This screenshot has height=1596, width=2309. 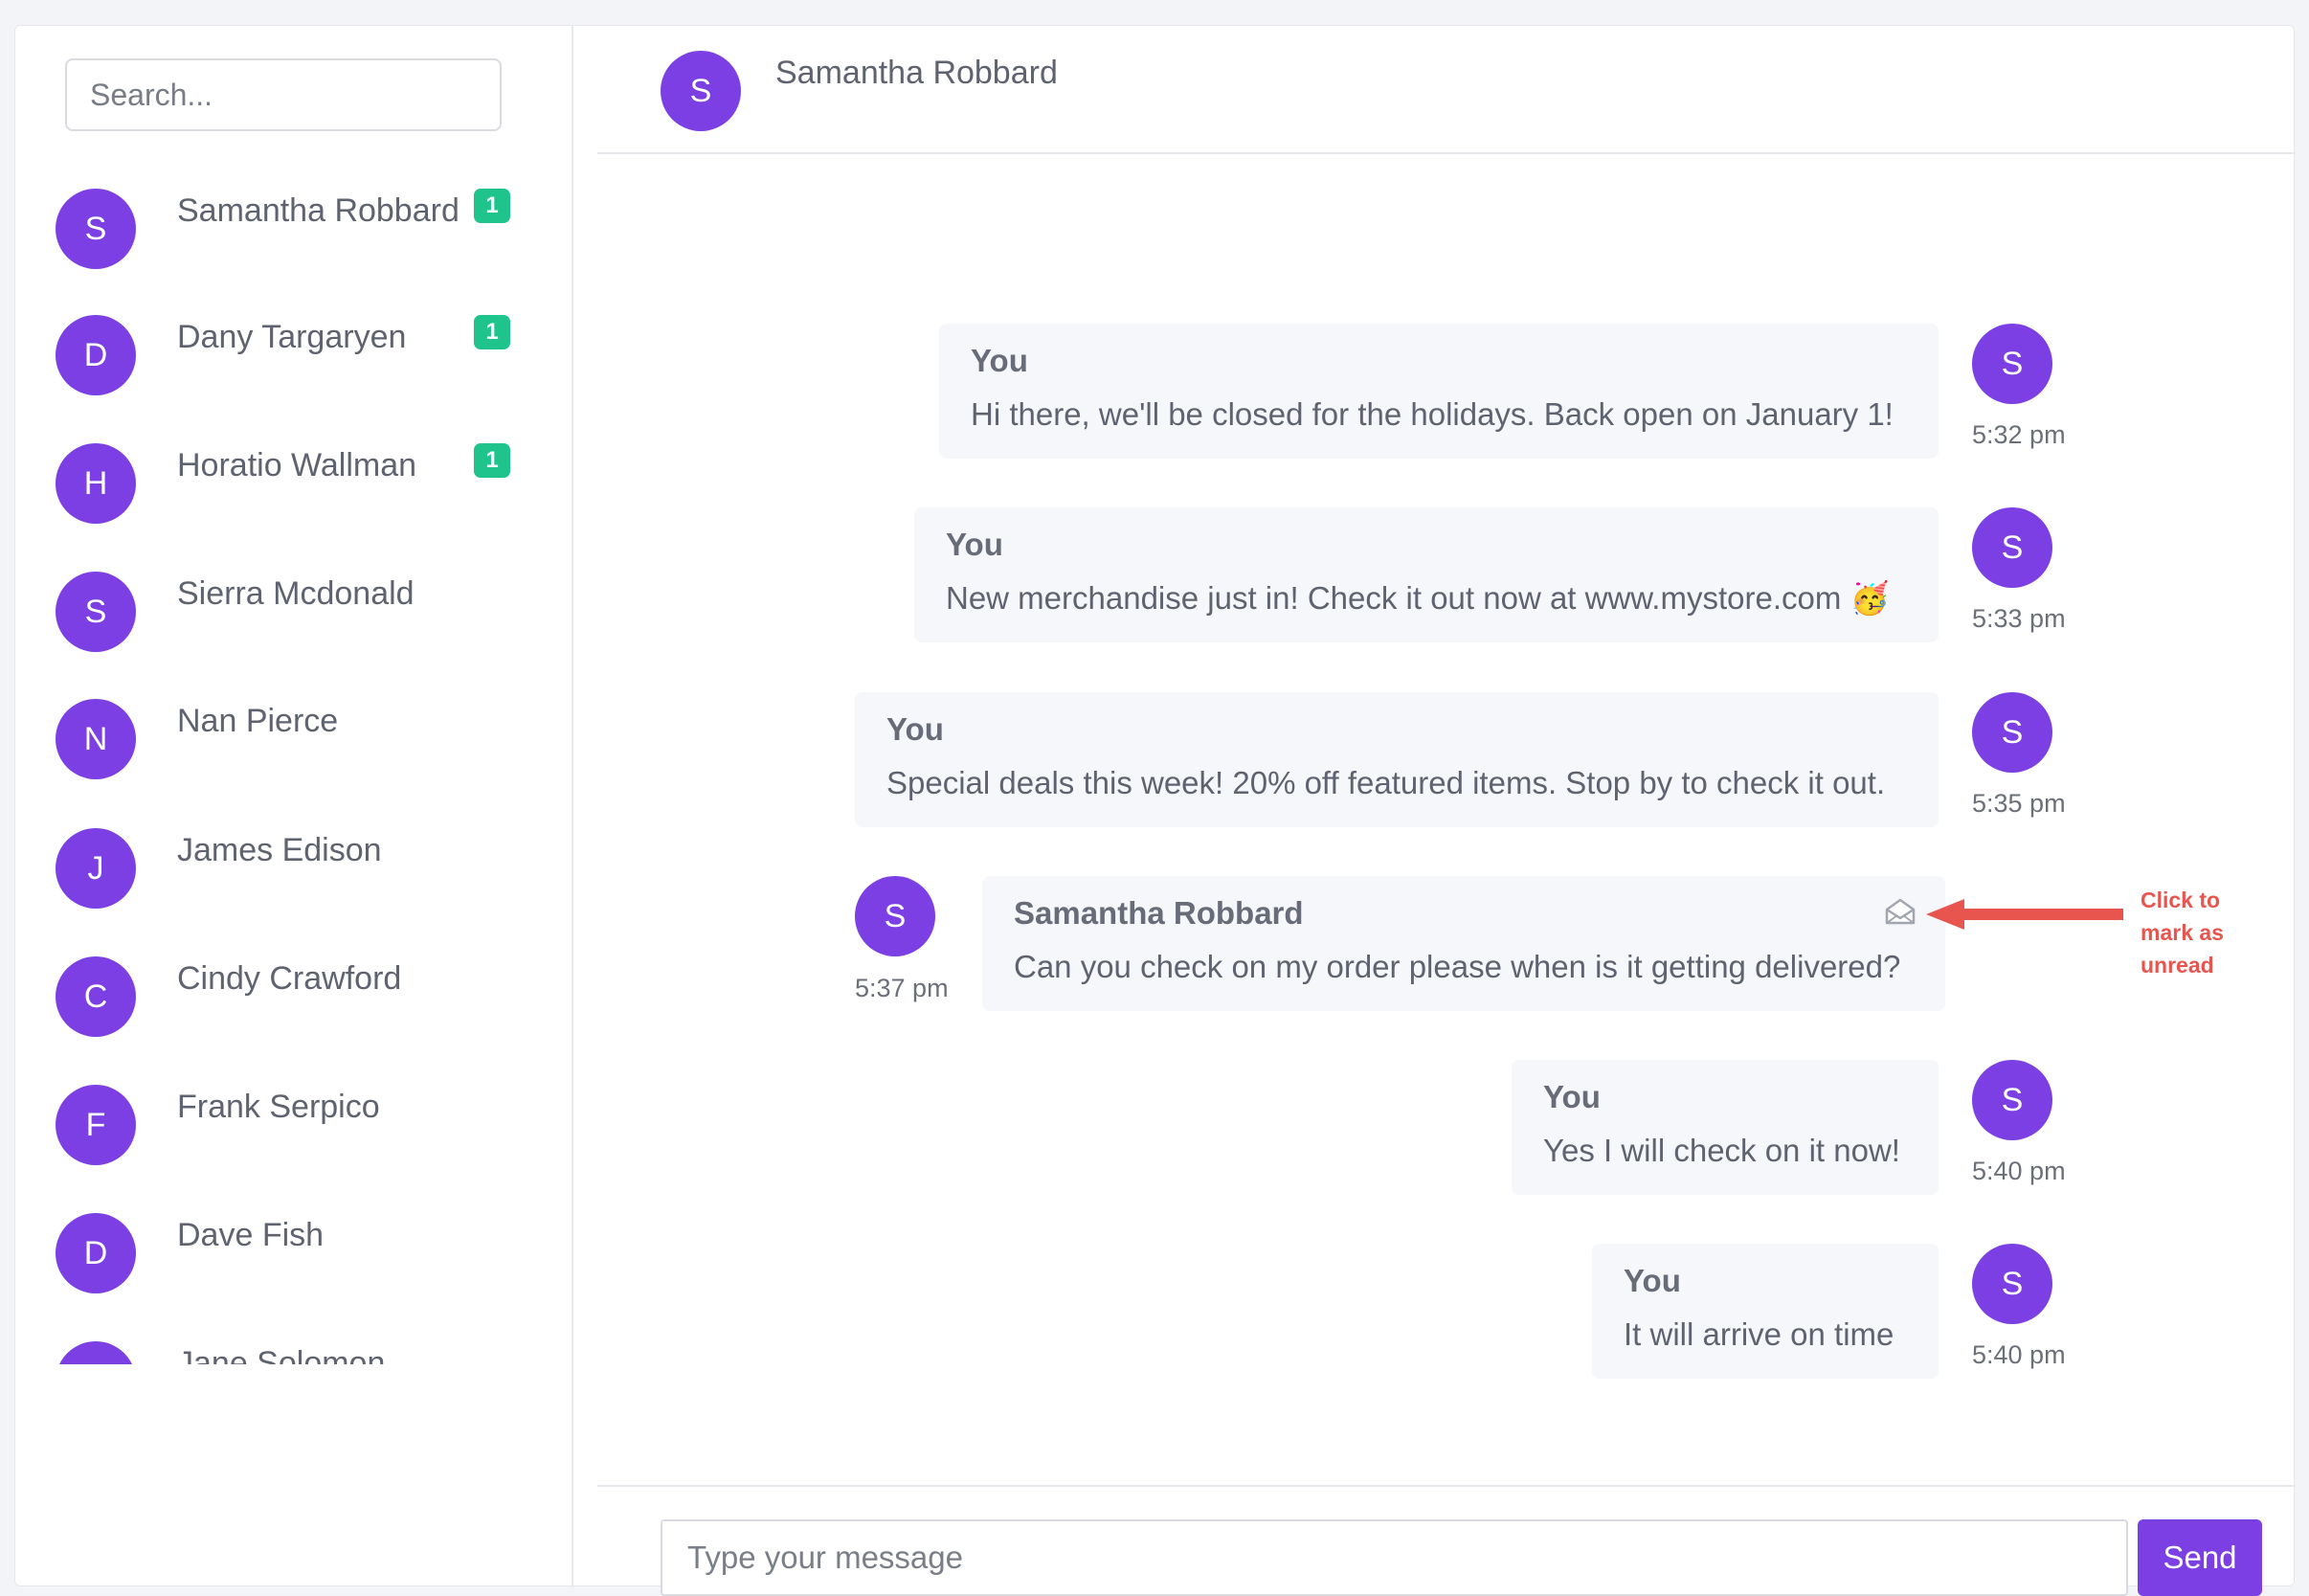 What do you see at coordinates (1725, 1127) in the screenshot?
I see `message-bubble-outgoing: You Yes I will check on it now!` at bounding box center [1725, 1127].